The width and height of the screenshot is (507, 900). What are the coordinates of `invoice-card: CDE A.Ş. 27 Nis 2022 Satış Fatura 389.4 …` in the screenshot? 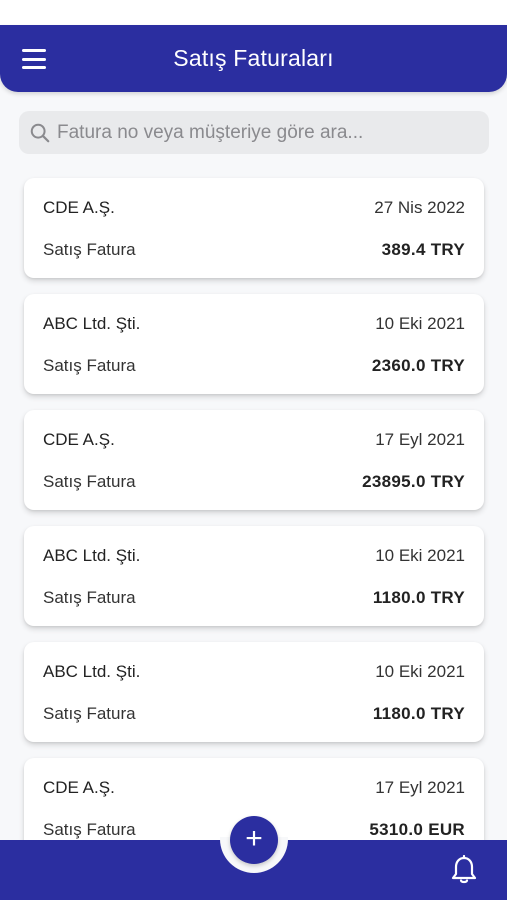 It's located at (254, 228).